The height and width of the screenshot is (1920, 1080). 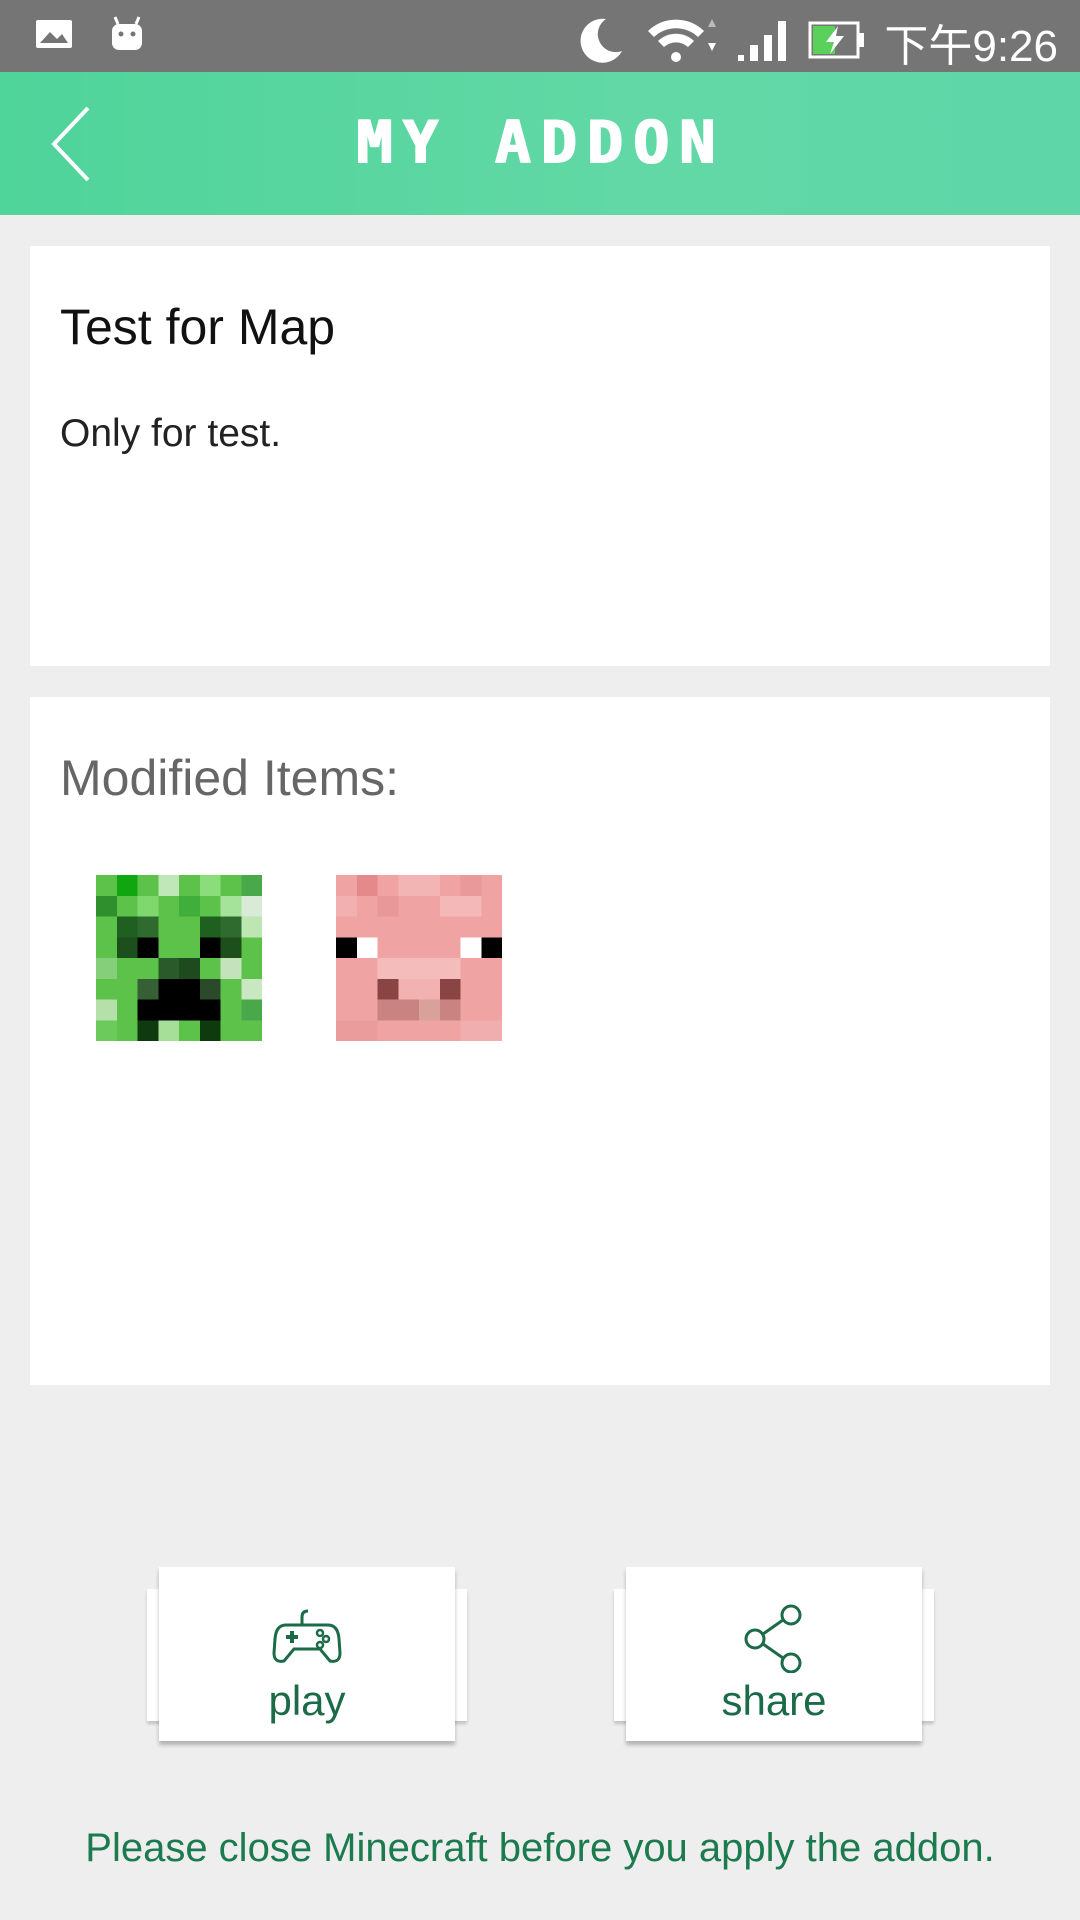 I want to click on page-title: MY ADDON, so click(x=540, y=143).